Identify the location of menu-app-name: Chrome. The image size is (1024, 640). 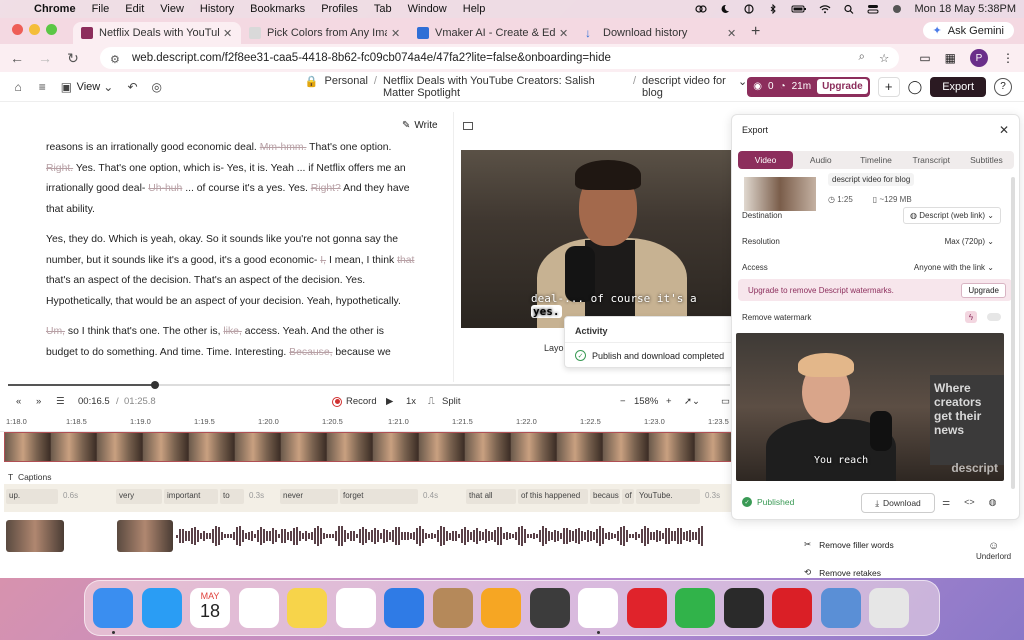
(55, 9).